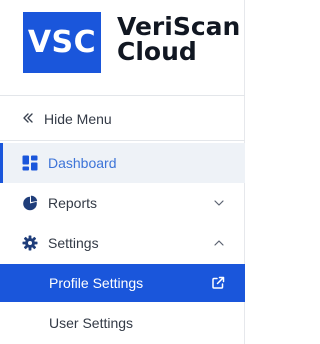  Describe the element at coordinates (73, 243) in the screenshot. I see `sidebar-item-label: Settings` at that location.